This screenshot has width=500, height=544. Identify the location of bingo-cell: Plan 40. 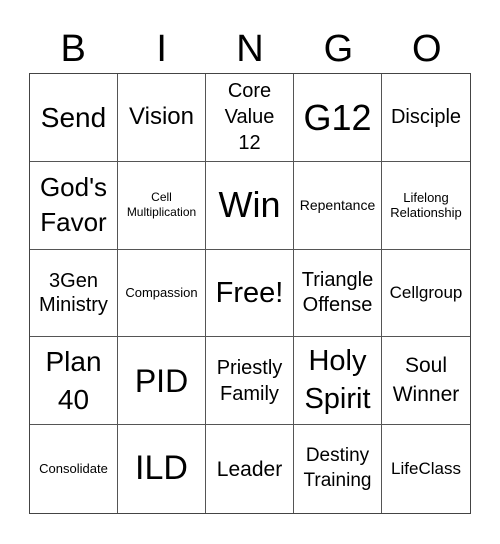
(74, 381).